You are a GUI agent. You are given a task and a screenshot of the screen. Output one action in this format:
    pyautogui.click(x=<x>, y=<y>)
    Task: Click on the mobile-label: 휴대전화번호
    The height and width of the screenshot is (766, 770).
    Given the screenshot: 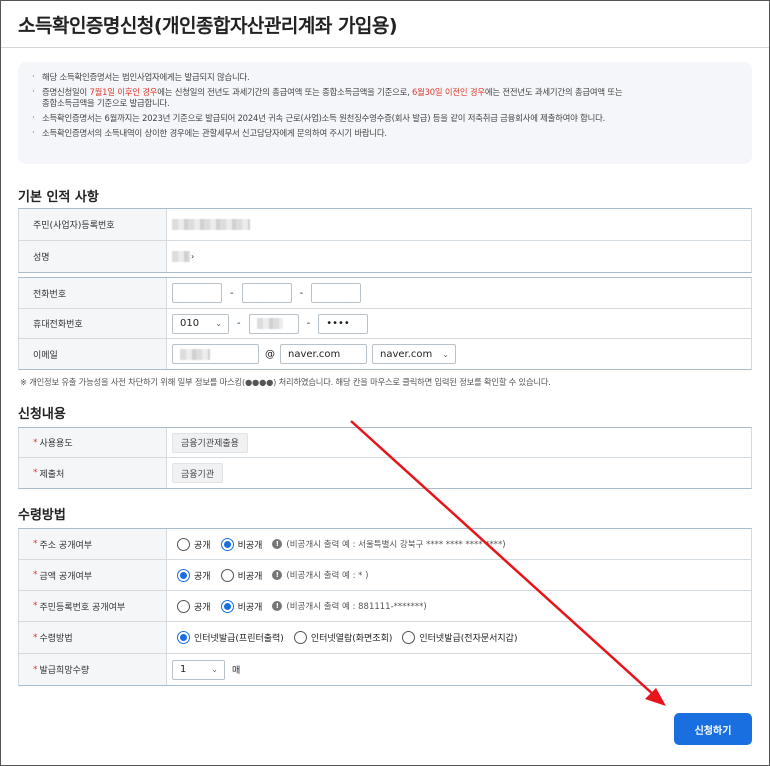 What is the action you would take?
    pyautogui.click(x=93, y=323)
    